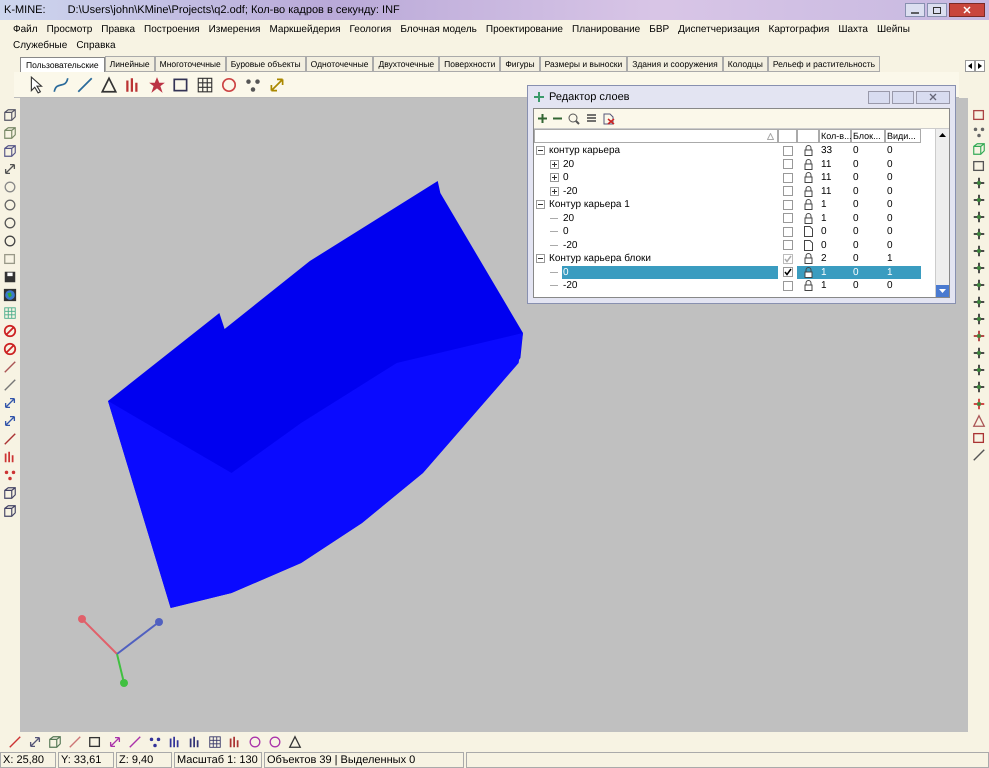  Describe the element at coordinates (970, 66) in the screenshot. I see `scroll-left-button` at that location.